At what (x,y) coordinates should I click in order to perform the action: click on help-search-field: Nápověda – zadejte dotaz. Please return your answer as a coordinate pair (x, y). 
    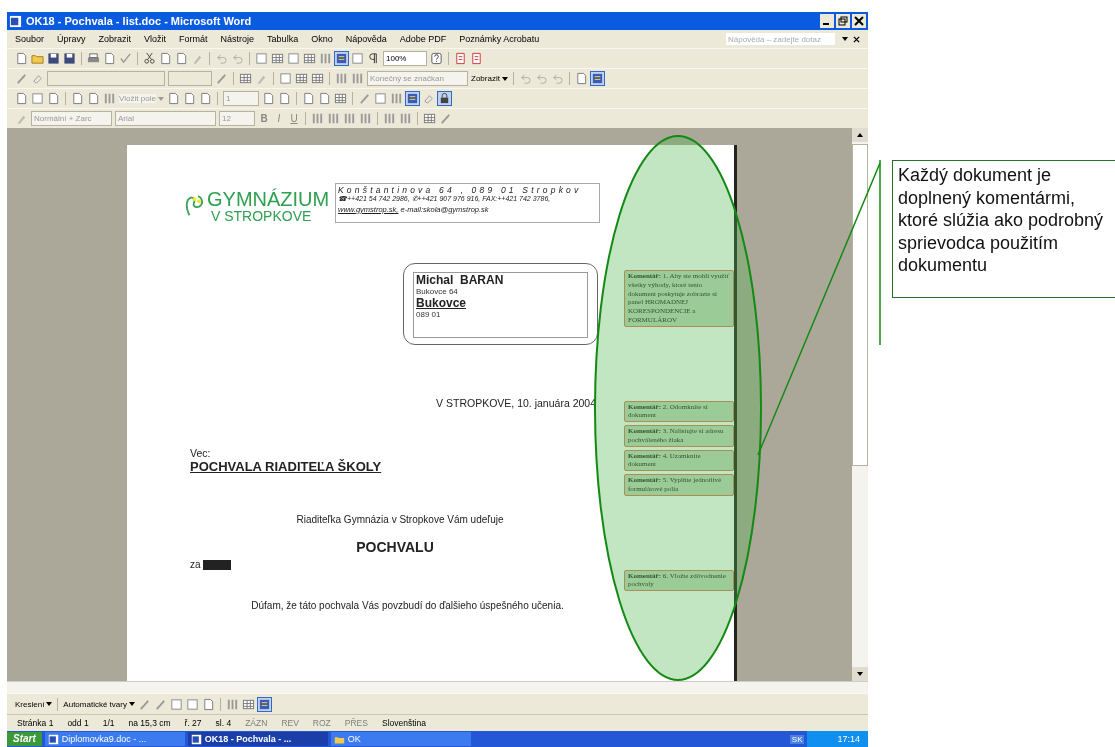
    Looking at the image, I should click on (780, 39).